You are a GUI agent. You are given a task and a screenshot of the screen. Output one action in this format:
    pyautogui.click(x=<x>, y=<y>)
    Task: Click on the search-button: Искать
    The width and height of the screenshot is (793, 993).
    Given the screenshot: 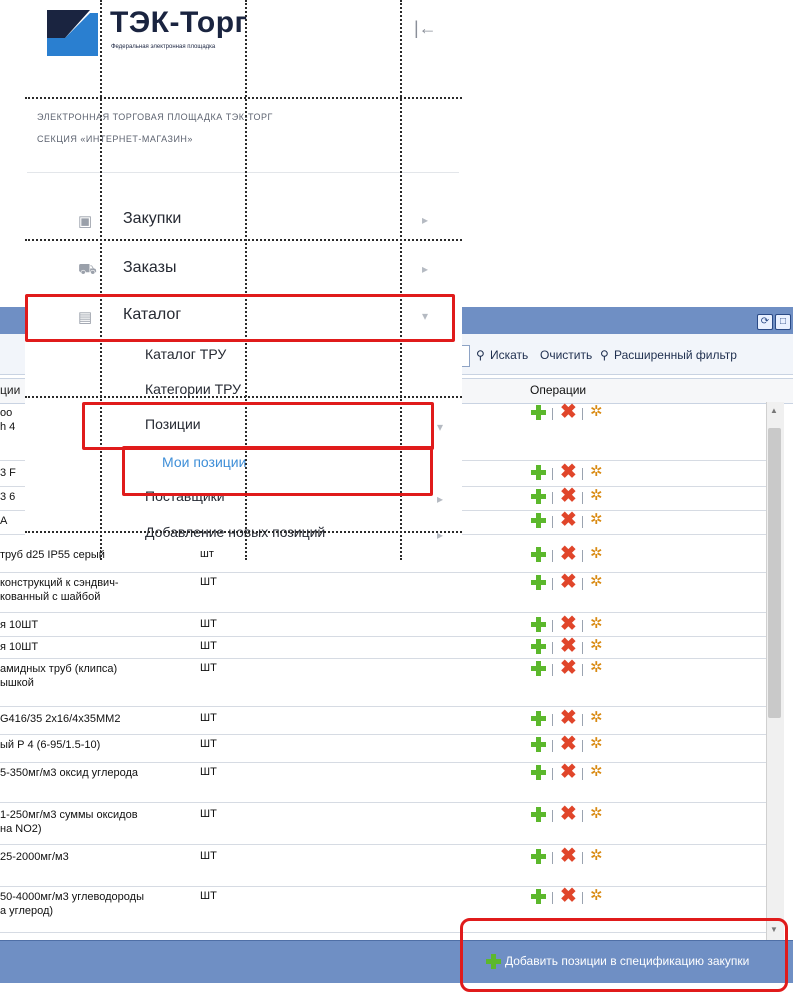 What is the action you would take?
    pyautogui.click(x=509, y=355)
    